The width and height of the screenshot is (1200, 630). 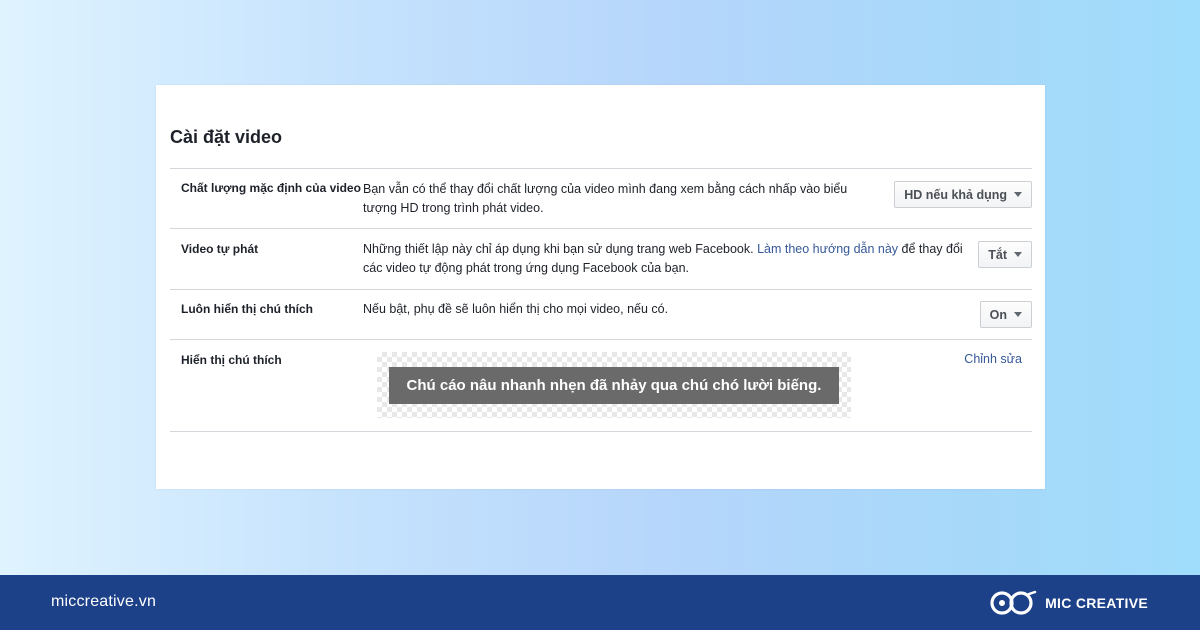 What do you see at coordinates (220, 249) in the screenshot?
I see `autoplay-label: Video tự phát` at bounding box center [220, 249].